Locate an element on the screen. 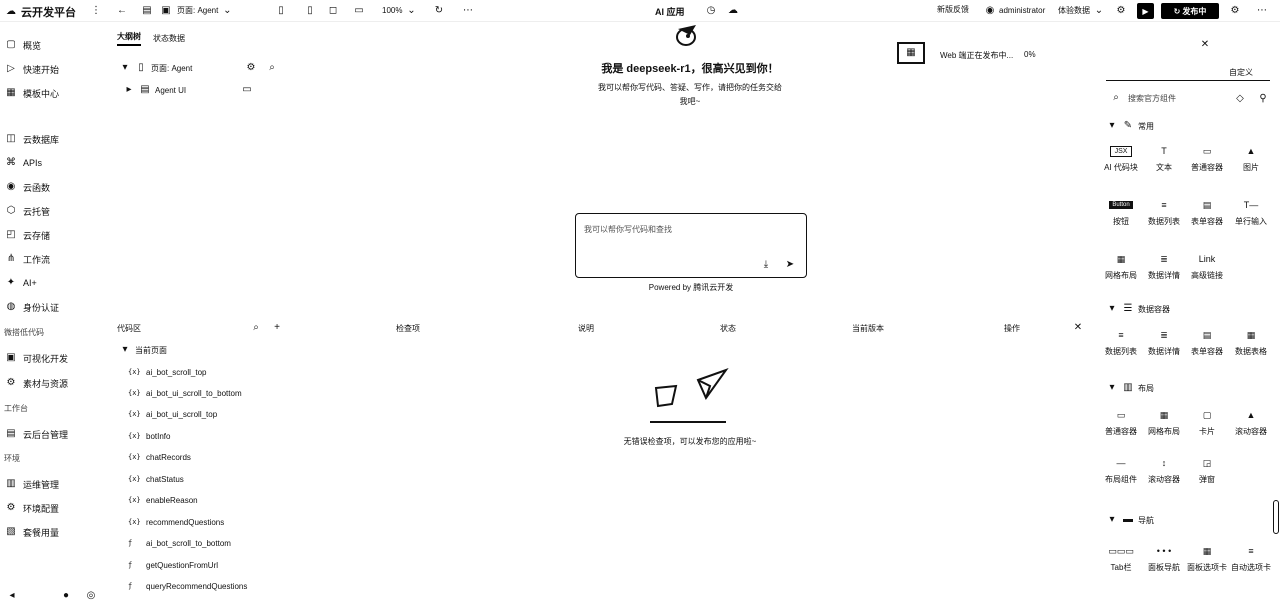 The height and width of the screenshot is (601, 1280). tree-node-agent-ui: ▸ ▤ Agent UI is located at coordinates (154, 90).